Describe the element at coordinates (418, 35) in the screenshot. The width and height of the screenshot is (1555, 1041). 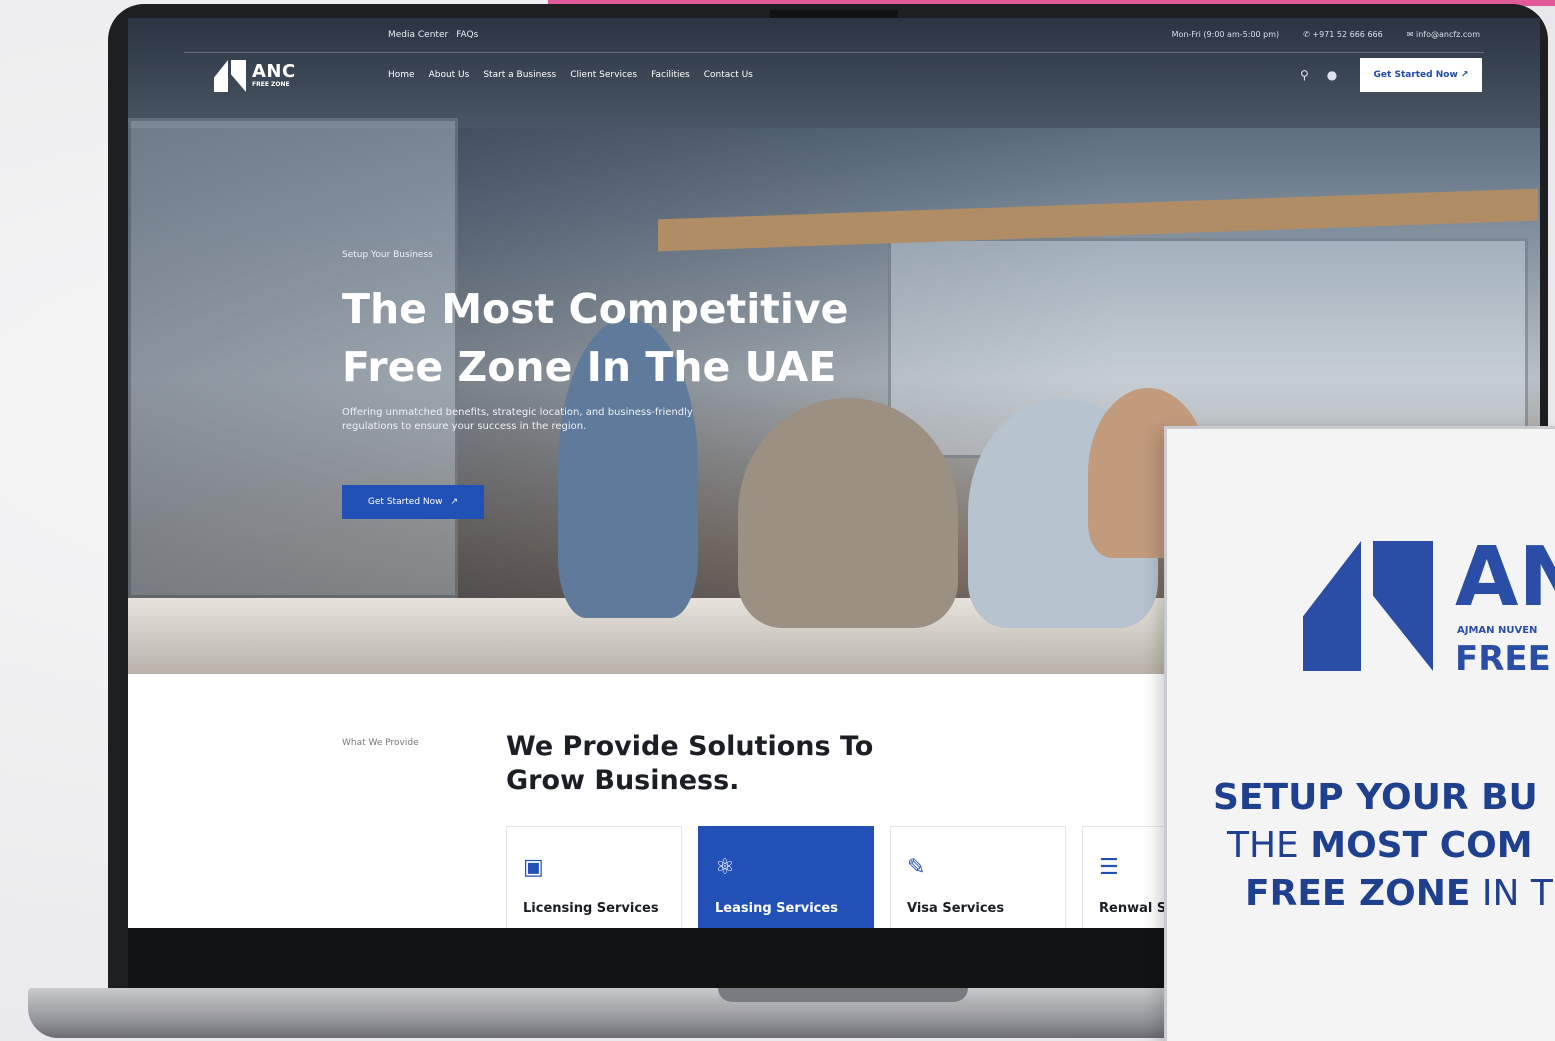
I see `media-center-link: Media Center` at that location.